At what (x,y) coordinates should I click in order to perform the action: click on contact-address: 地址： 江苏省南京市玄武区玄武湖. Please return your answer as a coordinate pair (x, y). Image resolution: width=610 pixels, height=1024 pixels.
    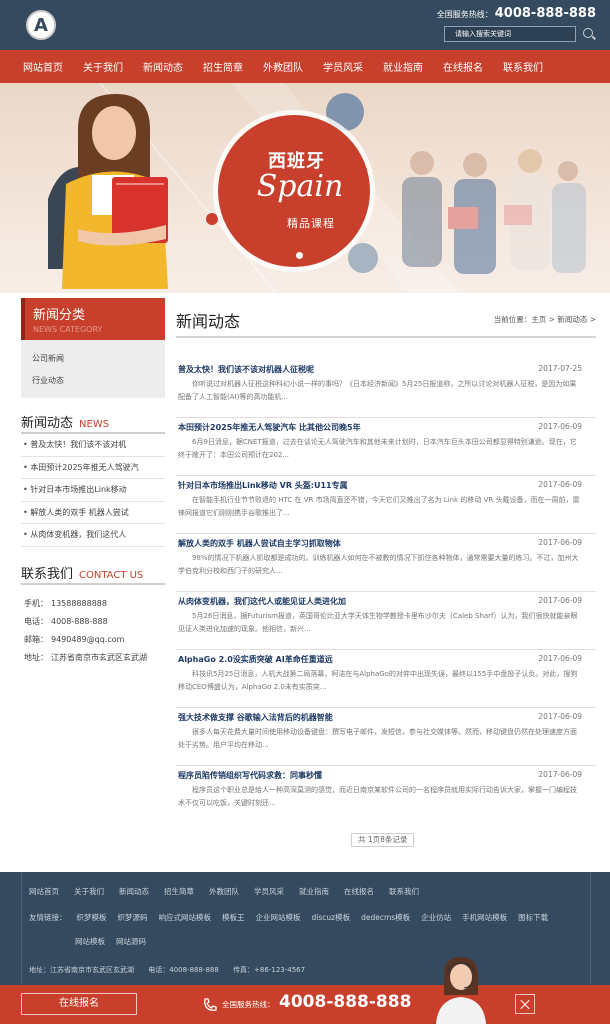
    Looking at the image, I should click on (93, 658).